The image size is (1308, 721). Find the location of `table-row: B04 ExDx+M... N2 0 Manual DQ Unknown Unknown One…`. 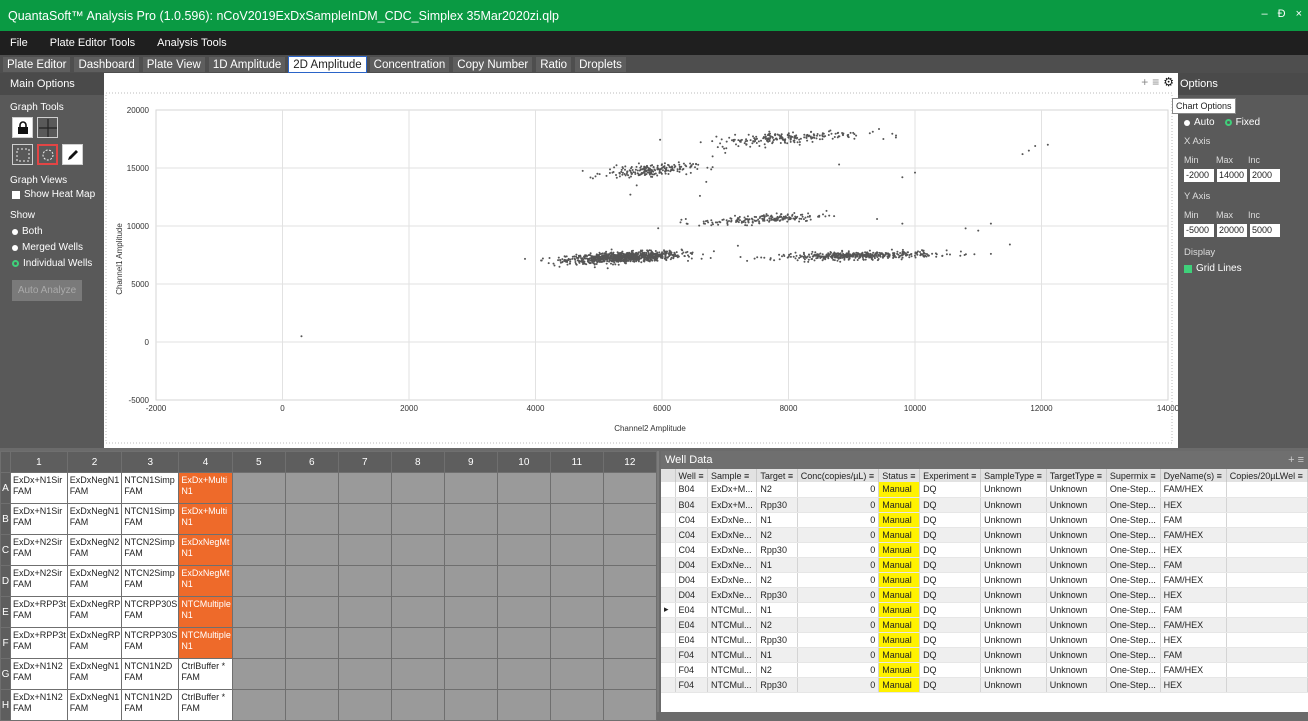

table-row: B04 ExDx+M... N2 0 Manual DQ Unknown Unknown One… is located at coordinates (984, 490).